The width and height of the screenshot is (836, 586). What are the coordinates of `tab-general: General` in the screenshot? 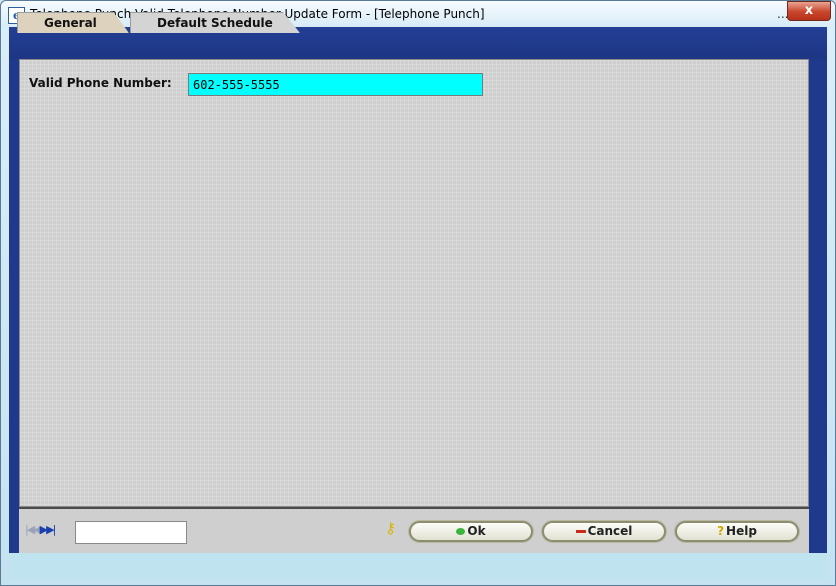 It's located at (73, 22).